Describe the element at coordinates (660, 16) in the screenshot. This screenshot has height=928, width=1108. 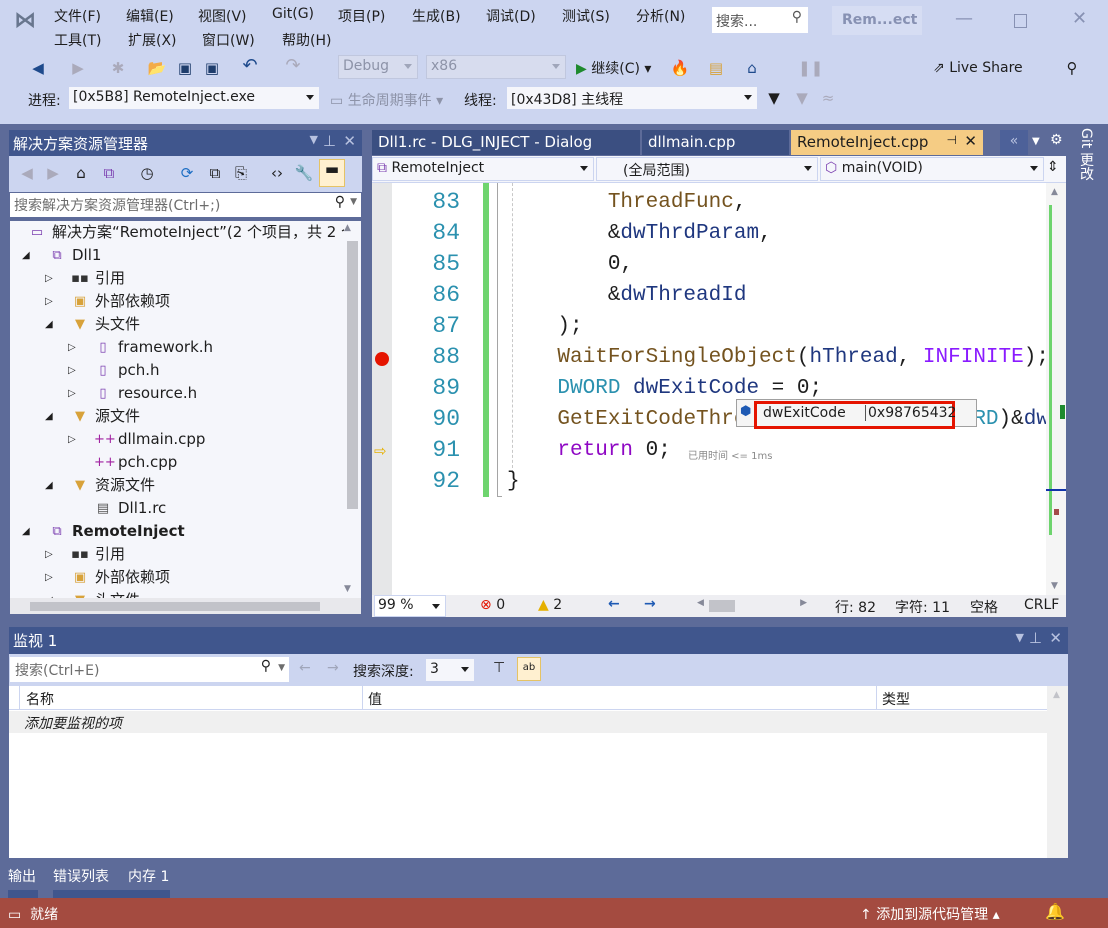
I see `menu-item: 分析(N)` at that location.